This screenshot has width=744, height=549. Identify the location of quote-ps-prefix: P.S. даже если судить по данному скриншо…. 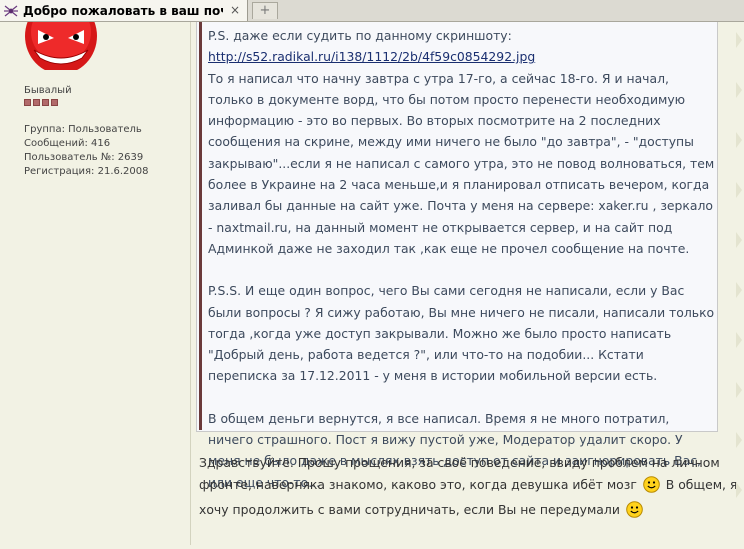
(360, 35).